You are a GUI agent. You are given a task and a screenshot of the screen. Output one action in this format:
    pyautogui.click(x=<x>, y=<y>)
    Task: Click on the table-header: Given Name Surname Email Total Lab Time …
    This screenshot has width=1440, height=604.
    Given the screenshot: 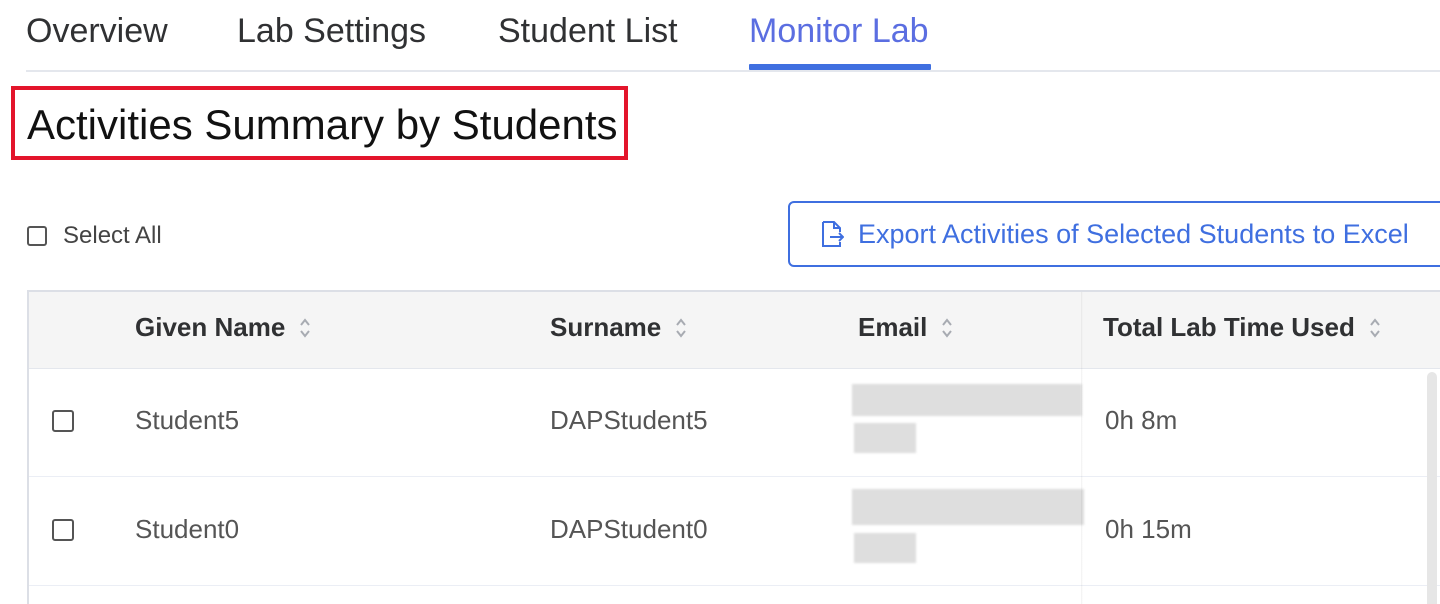 What is the action you would take?
    pyautogui.click(x=734, y=330)
    